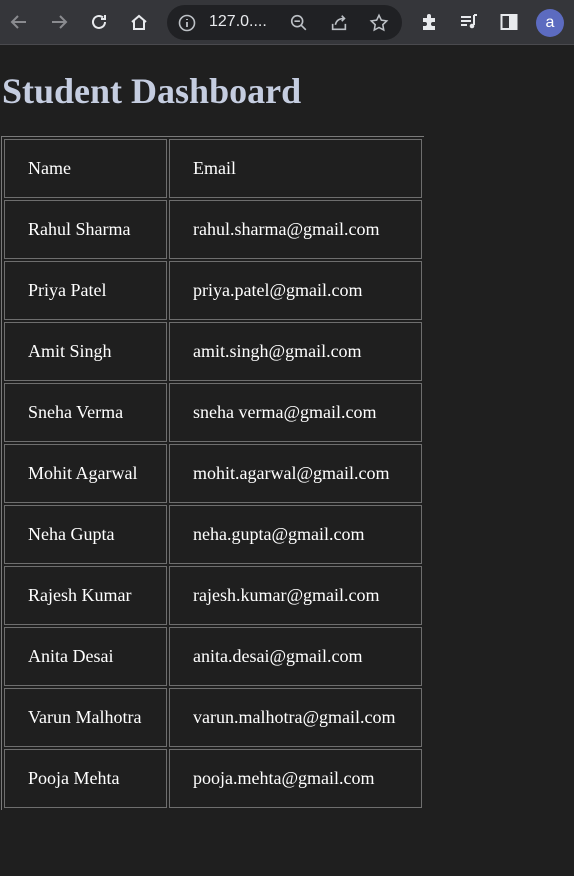  Describe the element at coordinates (85, 229) in the screenshot. I see `student-name-cell: Rahul Sharma` at that location.